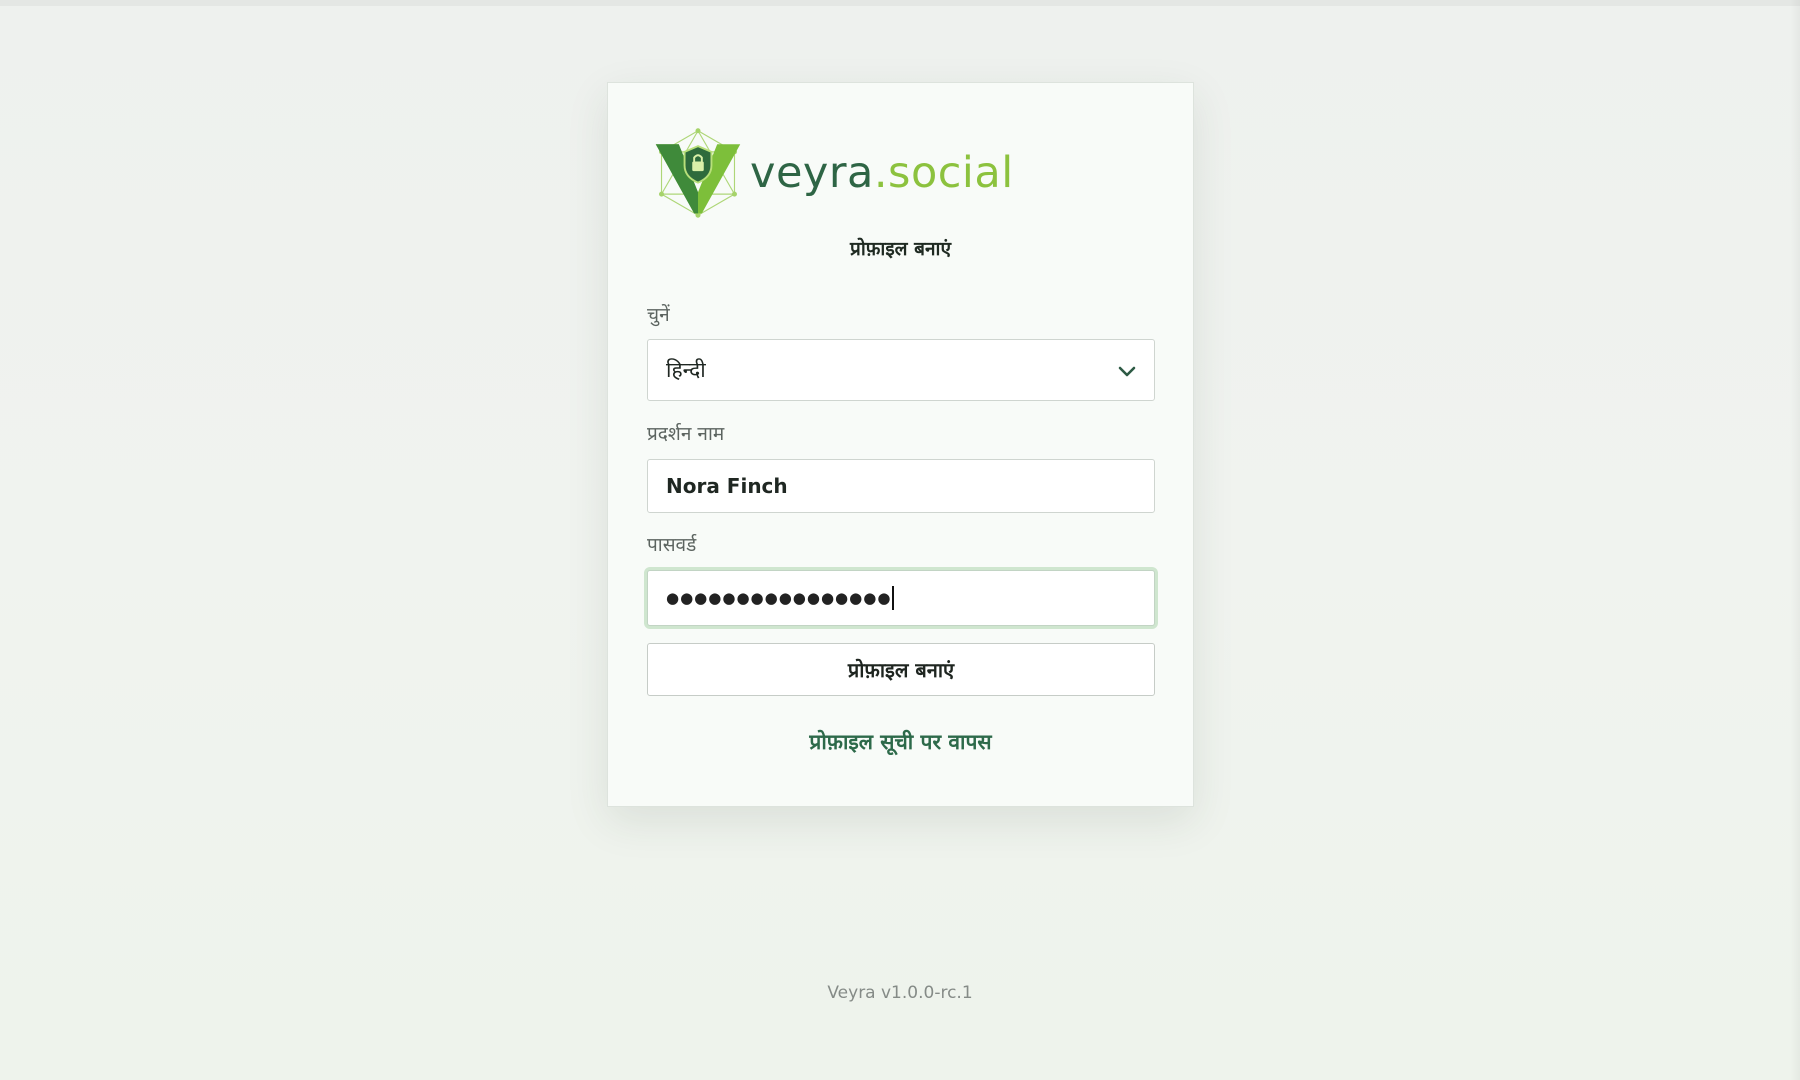  I want to click on app-version: Veyra v1.0.0-rc.1, so click(900, 993).